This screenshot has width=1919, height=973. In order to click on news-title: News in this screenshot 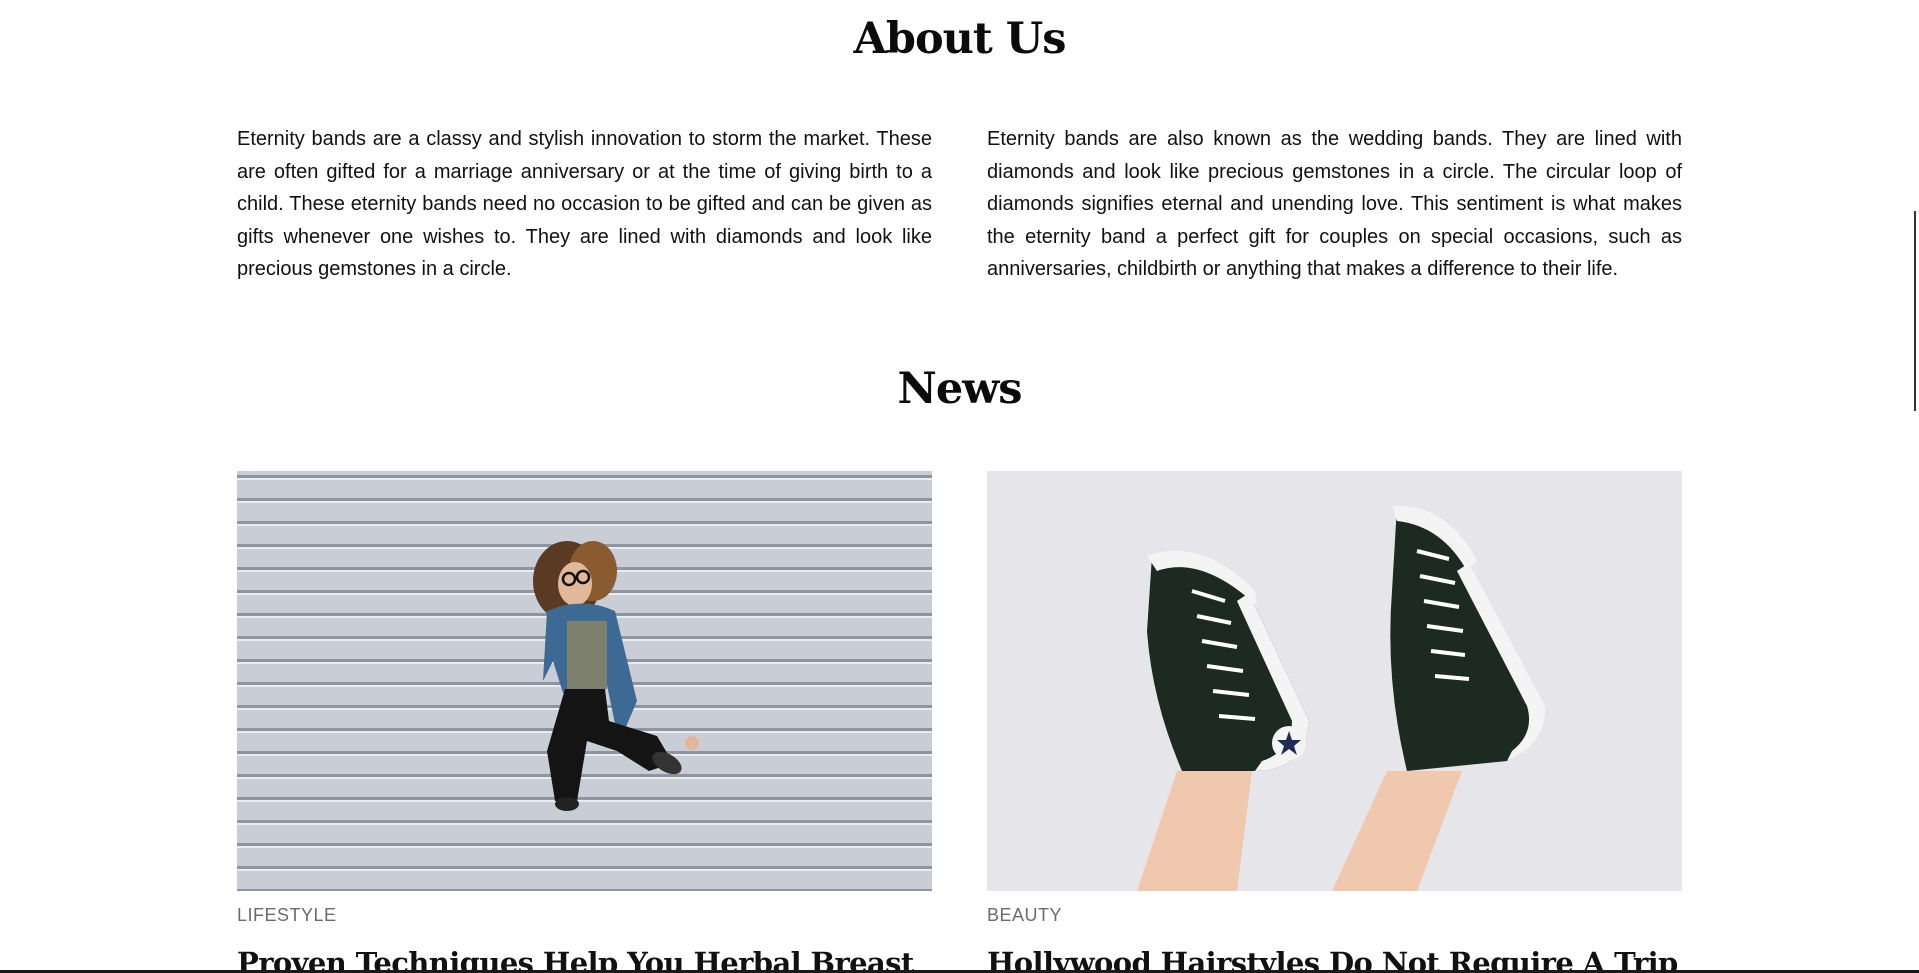, I will do `click(960, 389)`.